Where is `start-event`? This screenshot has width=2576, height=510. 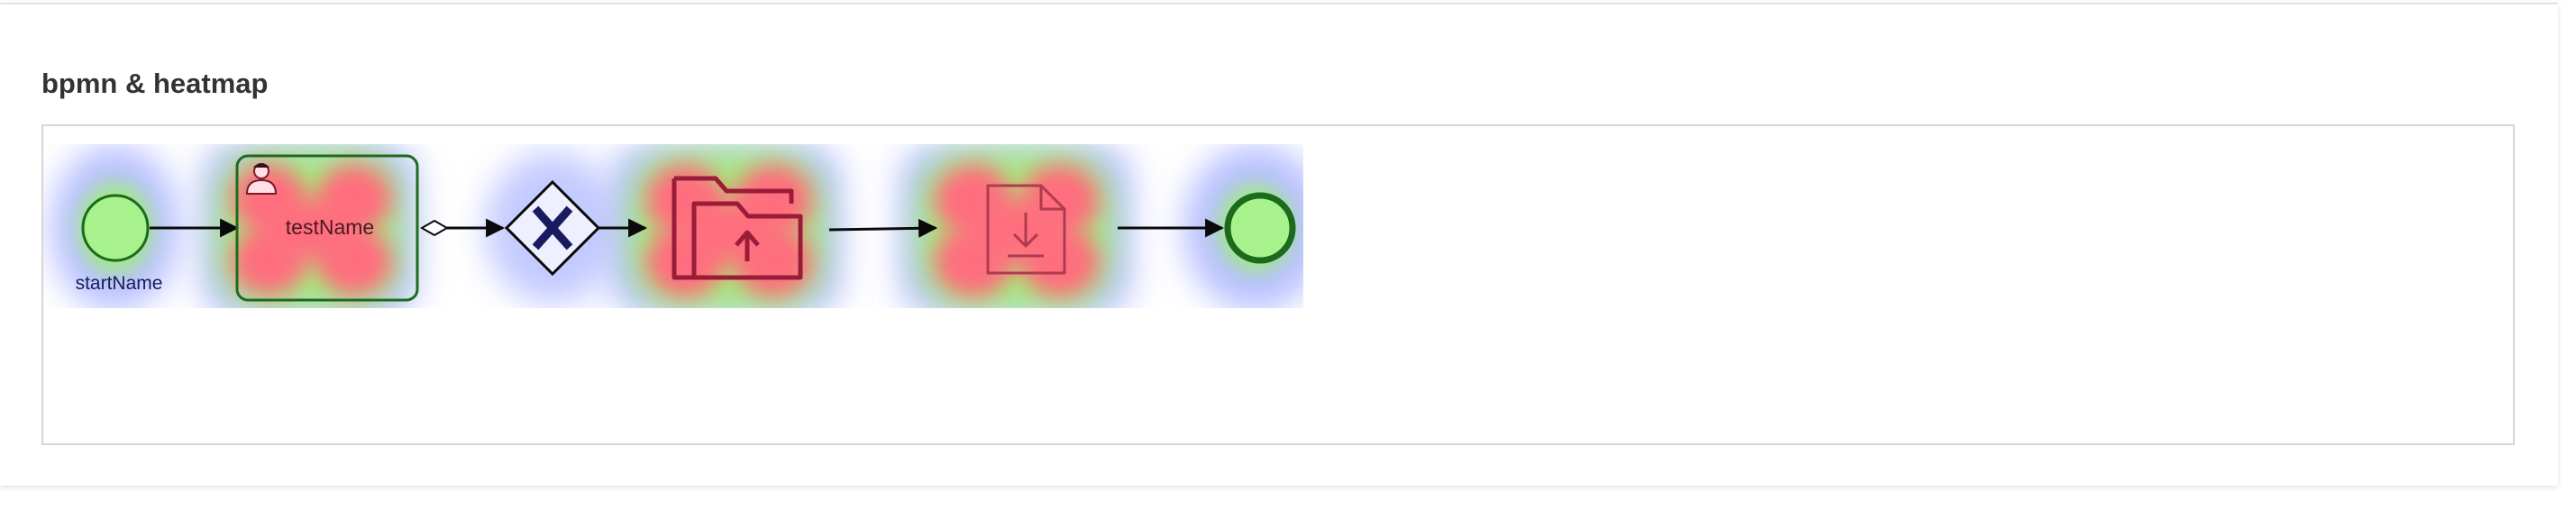 start-event is located at coordinates (115, 228).